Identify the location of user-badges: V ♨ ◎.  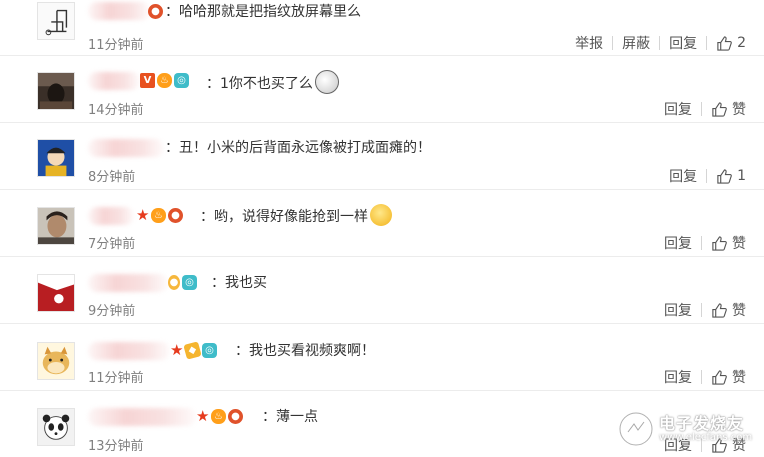
(164, 80).